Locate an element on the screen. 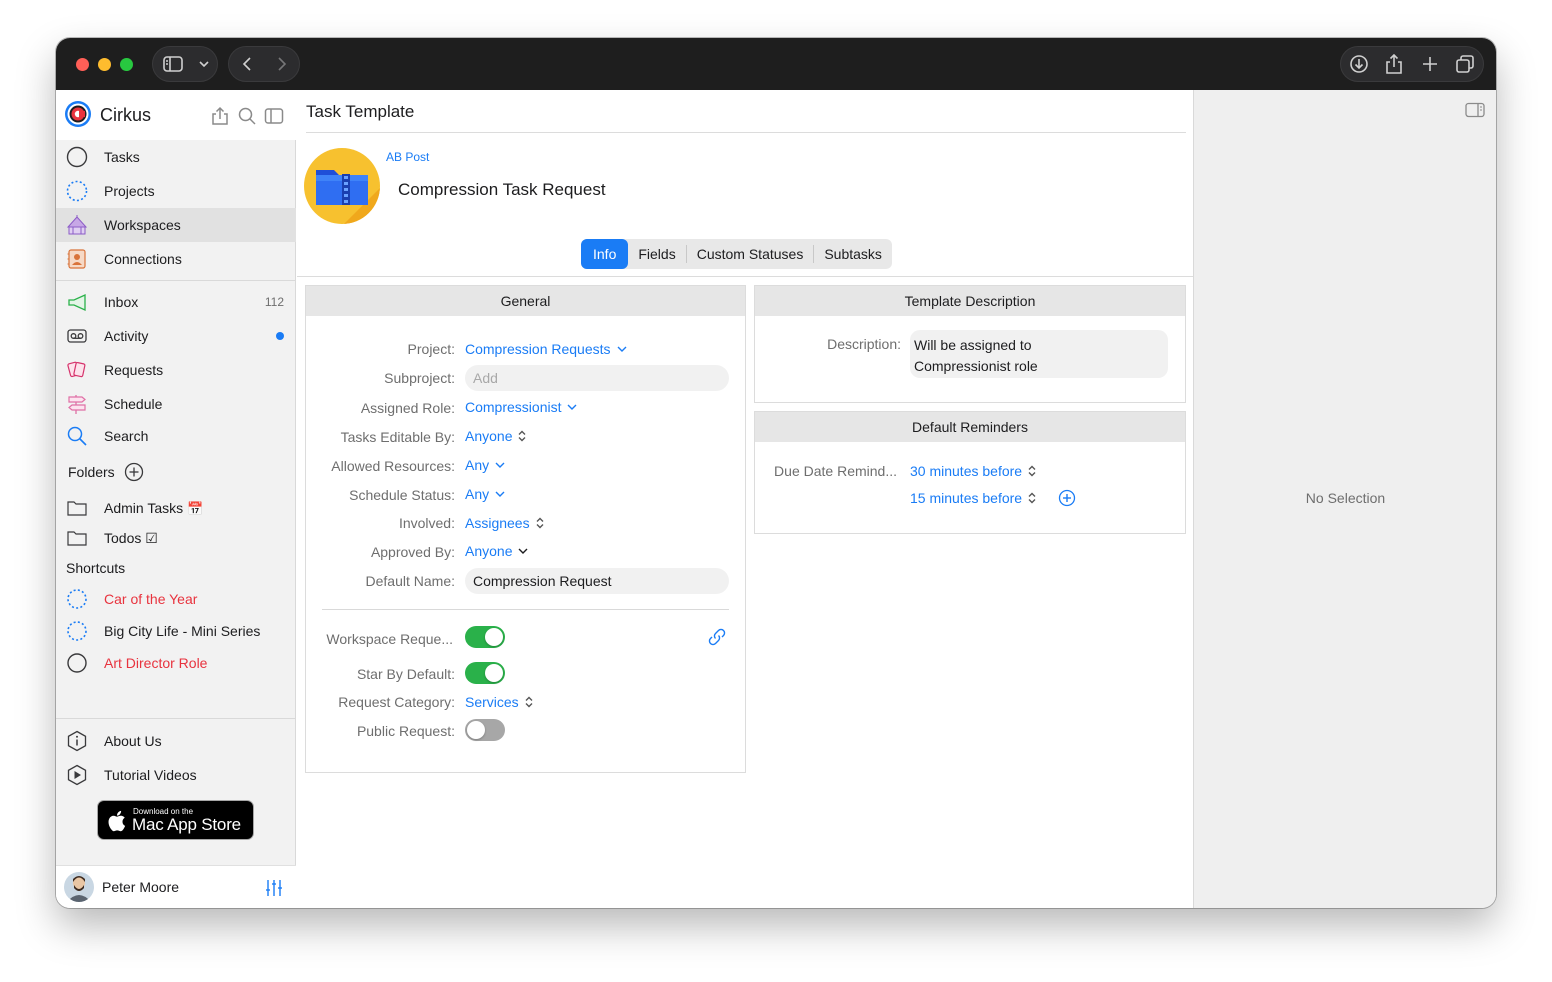  share-button is located at coordinates (1395, 64).